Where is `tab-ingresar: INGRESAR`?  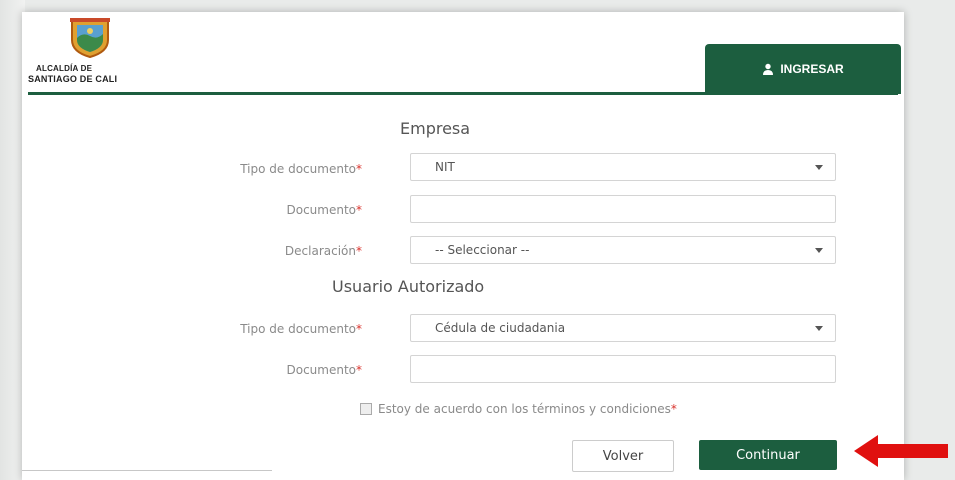
tab-ingresar: INGRESAR is located at coordinates (803, 69).